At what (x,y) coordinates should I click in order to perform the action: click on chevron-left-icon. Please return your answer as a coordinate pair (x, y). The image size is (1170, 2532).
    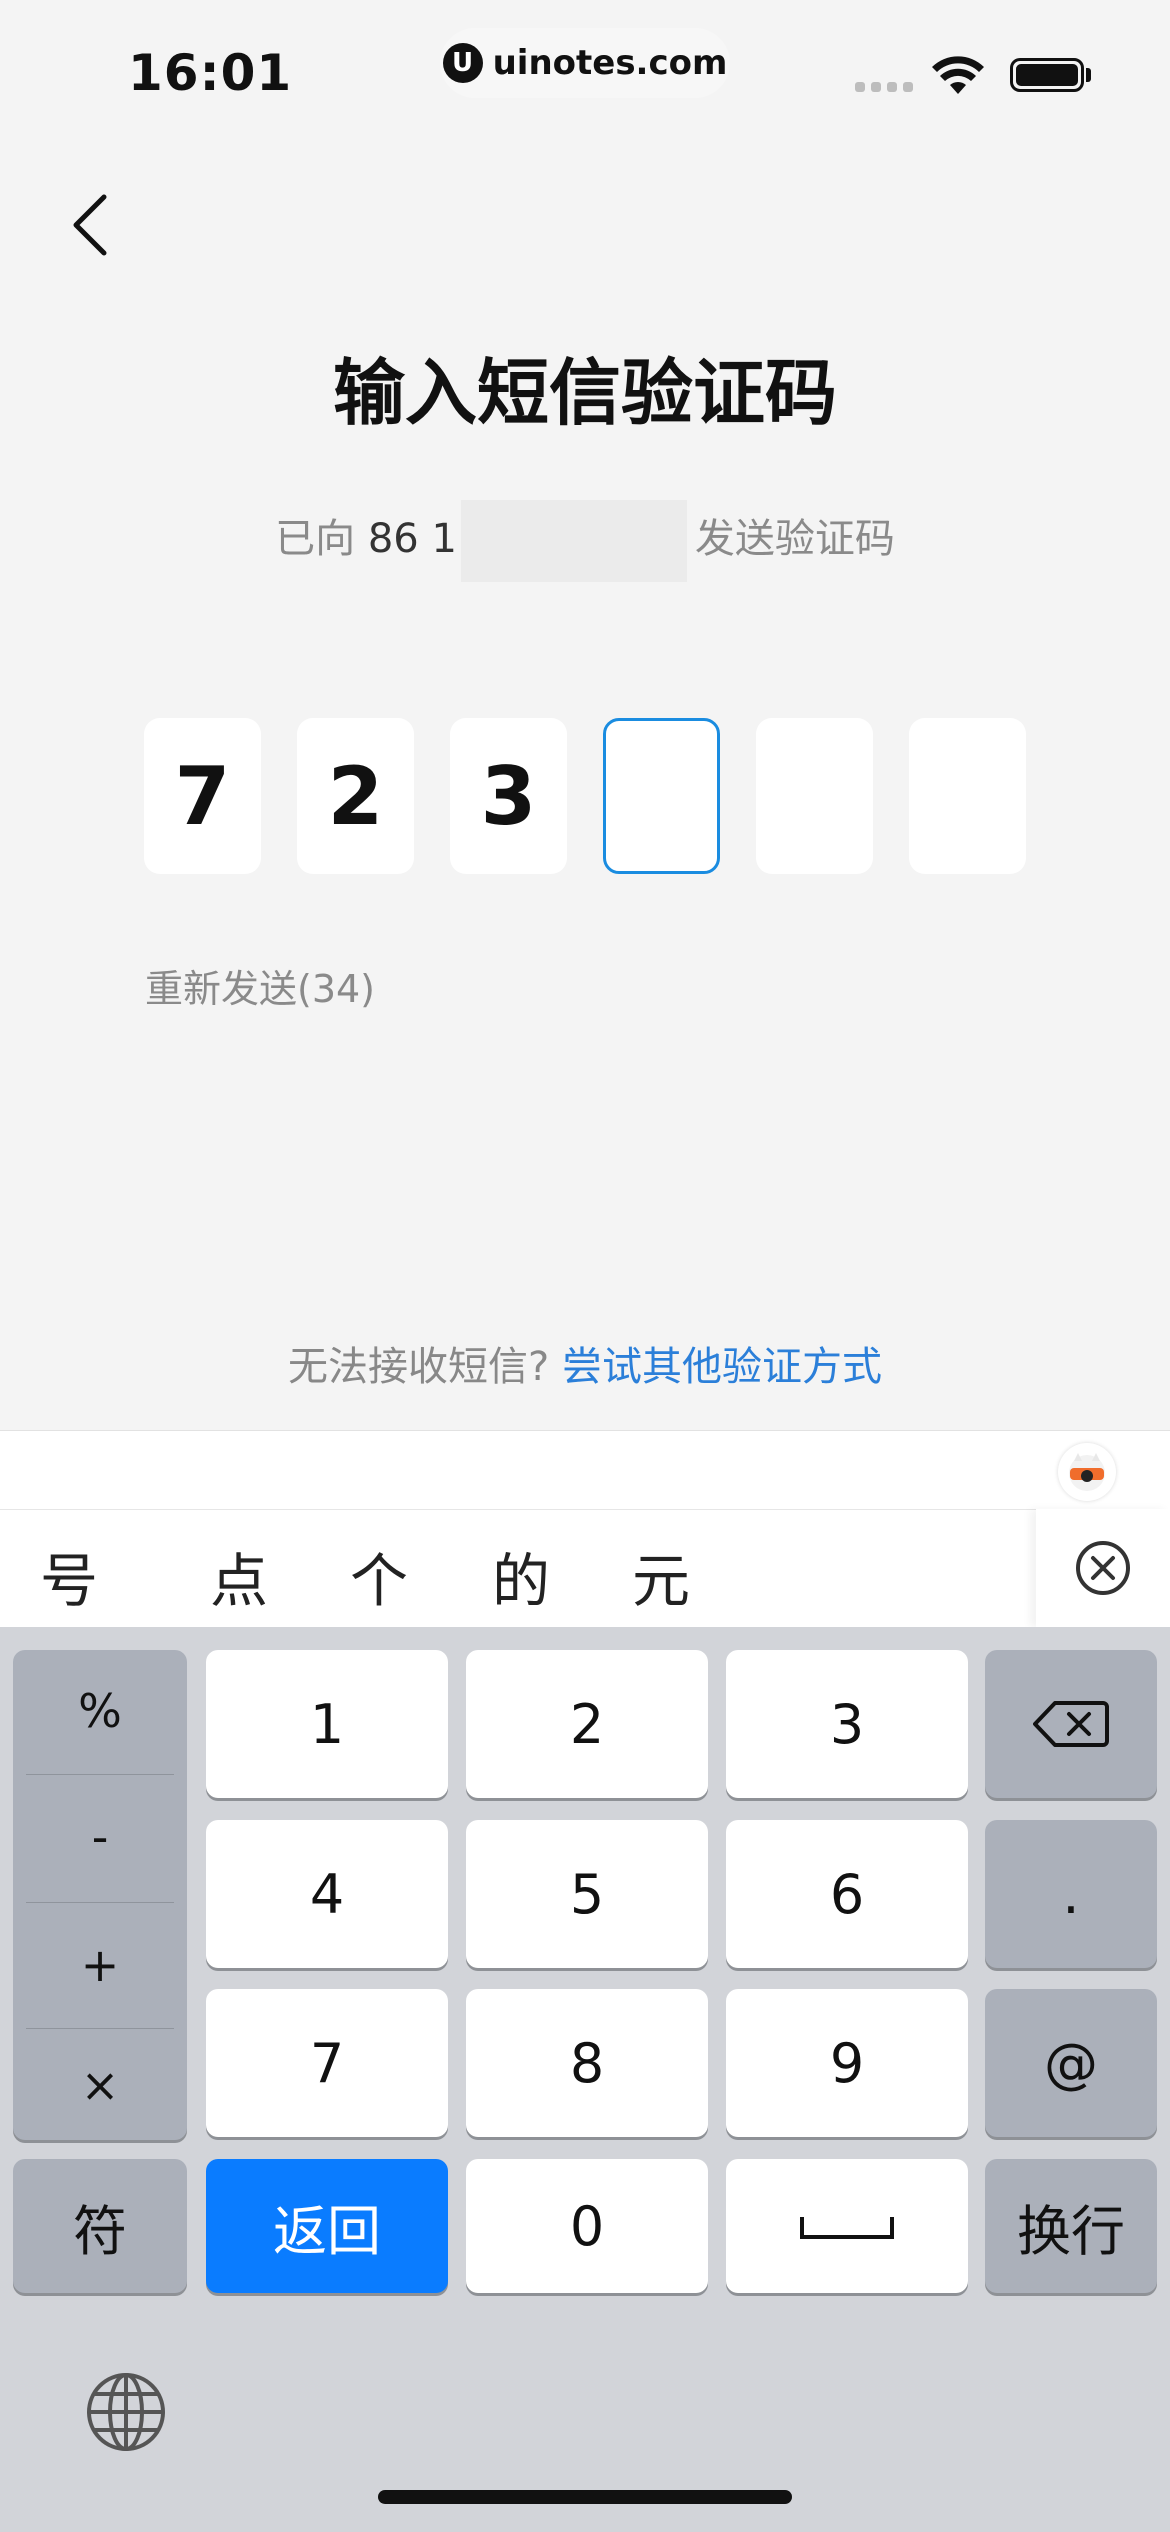
    Looking at the image, I should click on (90, 225).